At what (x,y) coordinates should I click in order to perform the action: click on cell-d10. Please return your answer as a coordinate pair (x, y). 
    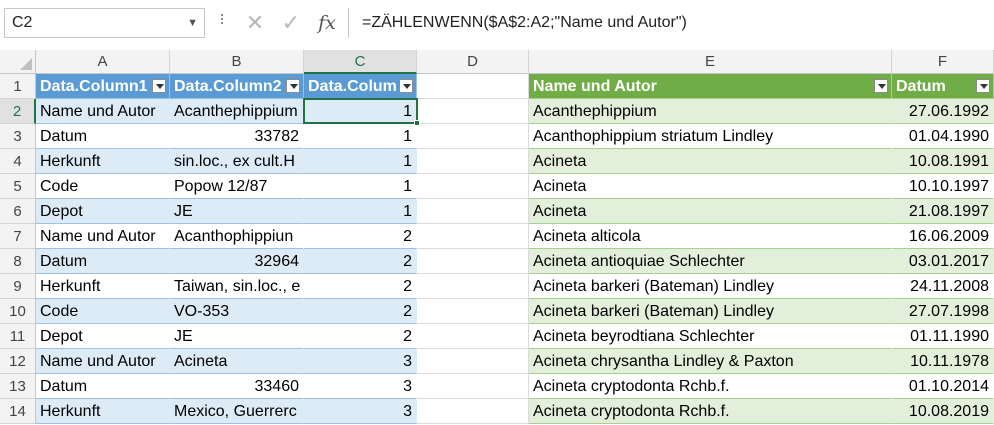
    Looking at the image, I should click on (473, 311).